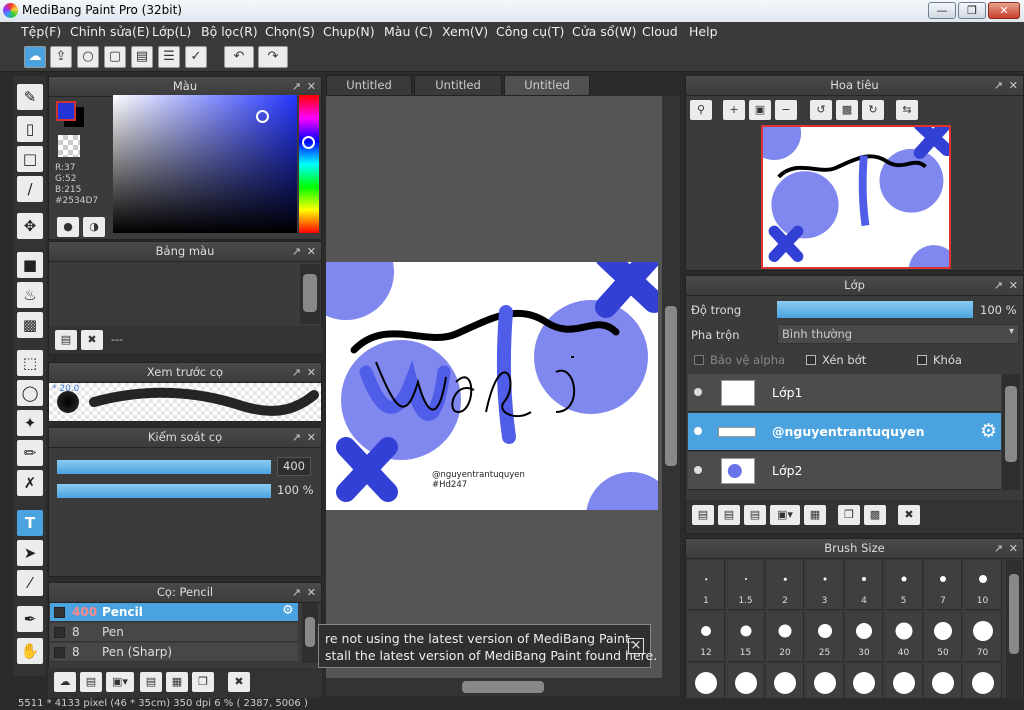 This screenshot has height=710, width=1024. What do you see at coordinates (849, 515) in the screenshot?
I see `duplicate-layer-icon: ❐` at bounding box center [849, 515].